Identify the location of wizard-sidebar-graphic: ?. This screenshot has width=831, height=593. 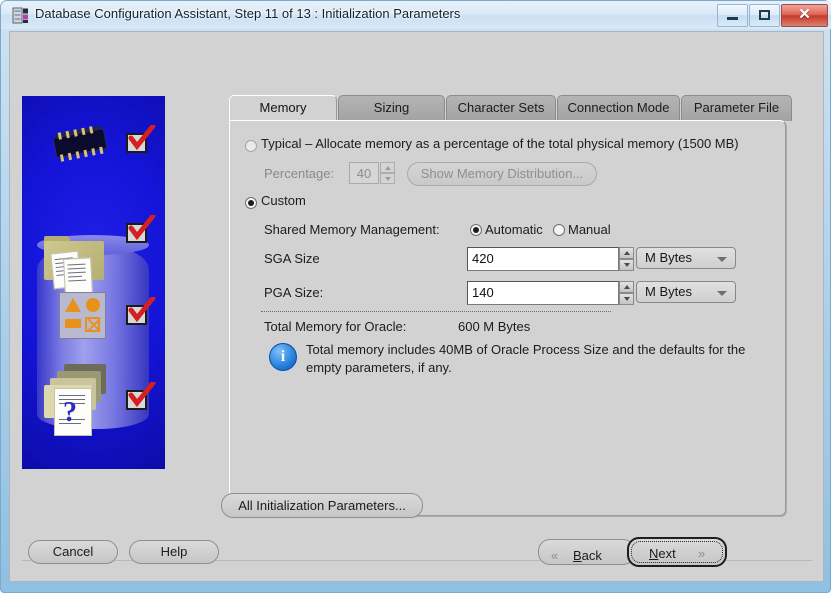
(93, 282).